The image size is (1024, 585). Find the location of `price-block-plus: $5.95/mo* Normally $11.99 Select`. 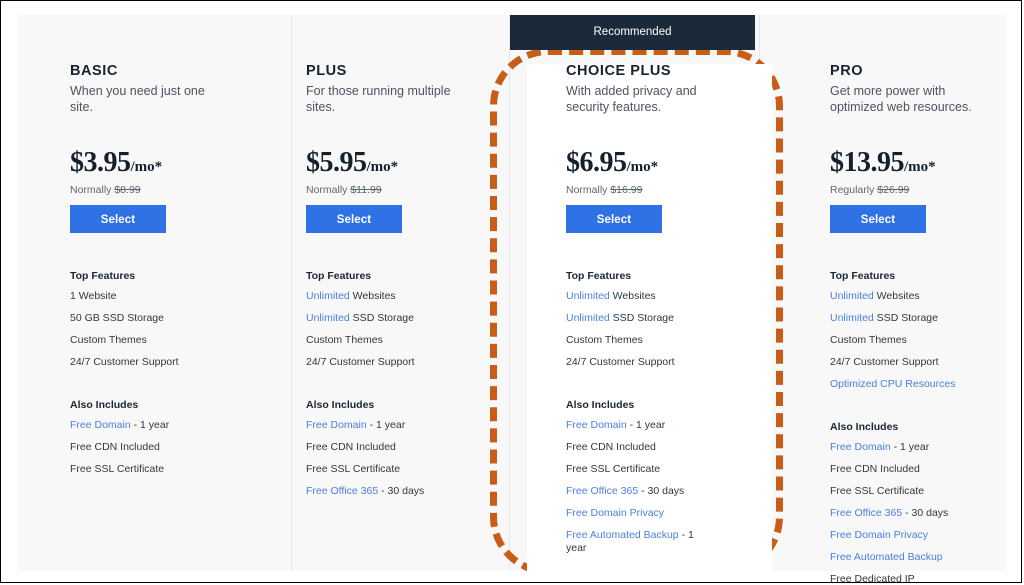

price-block-plus: $5.95/mo* Normally $11.99 Select is located at coordinates (400, 191).